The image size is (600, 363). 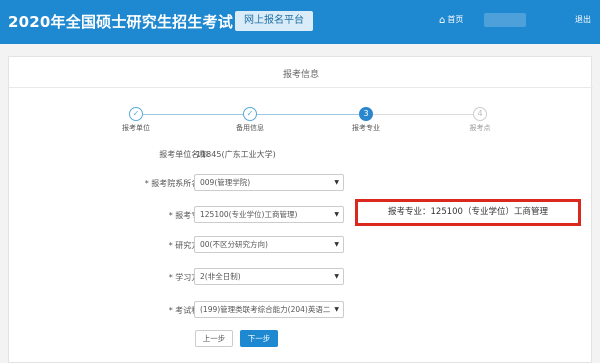 I want to click on subjects-value: (199)管理类联考综合能力(204)英语二(-)(无, so click(x=265, y=309).